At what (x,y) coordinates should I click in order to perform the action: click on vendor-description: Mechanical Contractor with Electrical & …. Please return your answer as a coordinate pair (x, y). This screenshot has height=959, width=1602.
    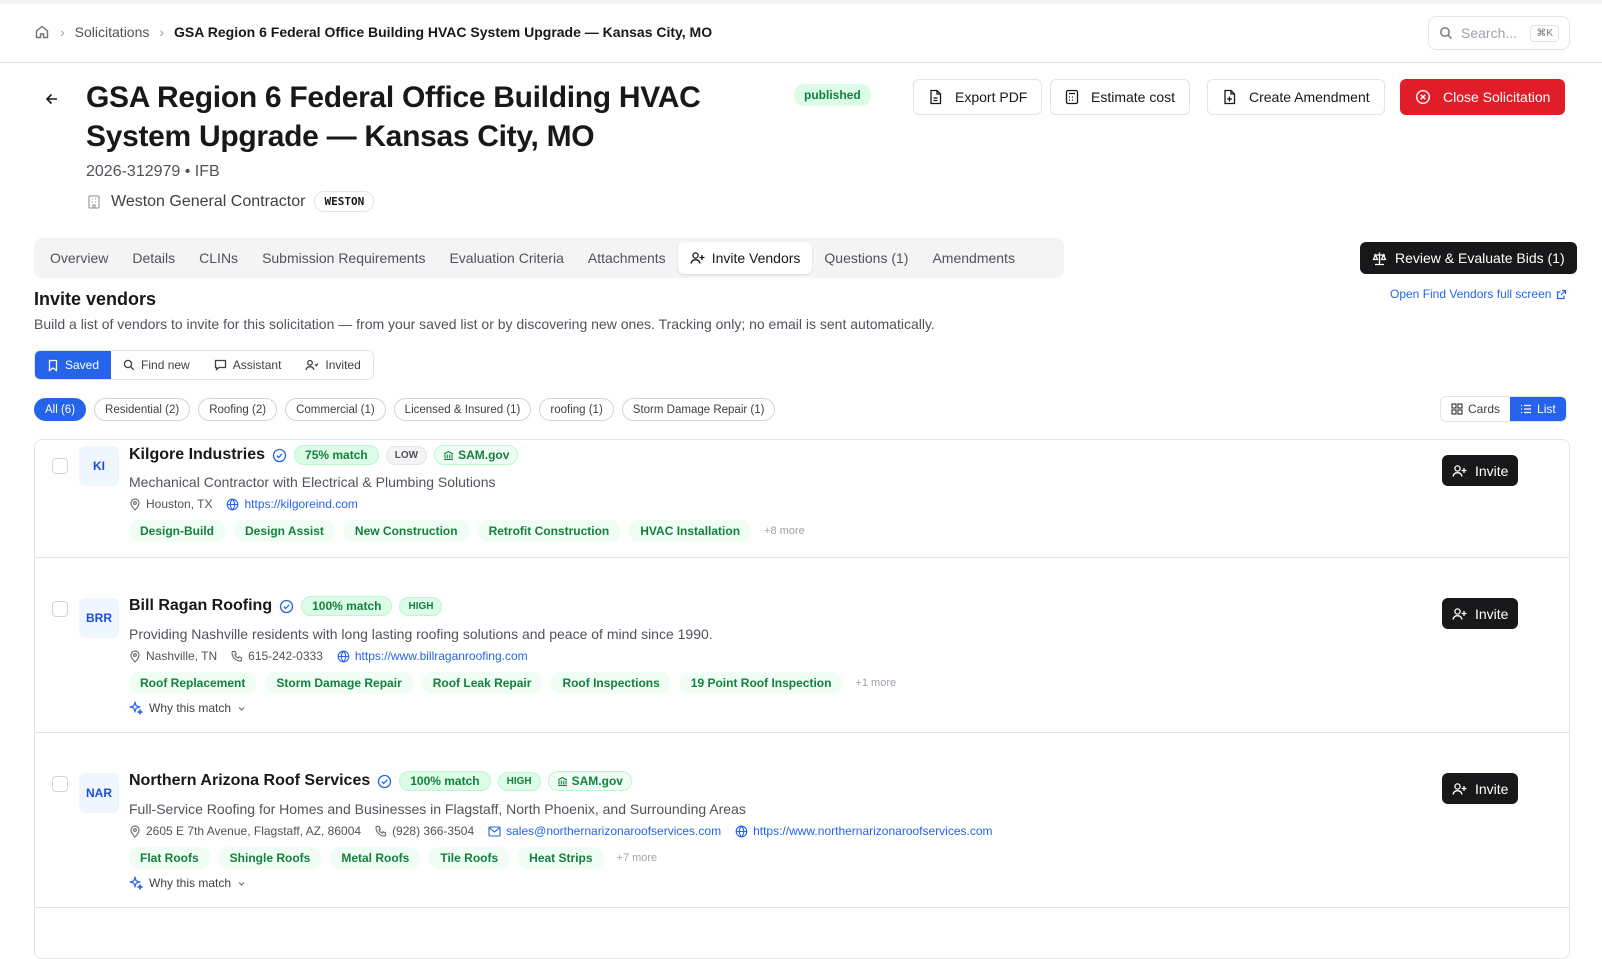
    Looking at the image, I should click on (312, 482).